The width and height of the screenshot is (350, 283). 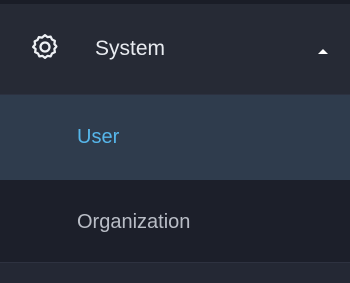 I want to click on sidebar-item-label: User, so click(x=98, y=137).